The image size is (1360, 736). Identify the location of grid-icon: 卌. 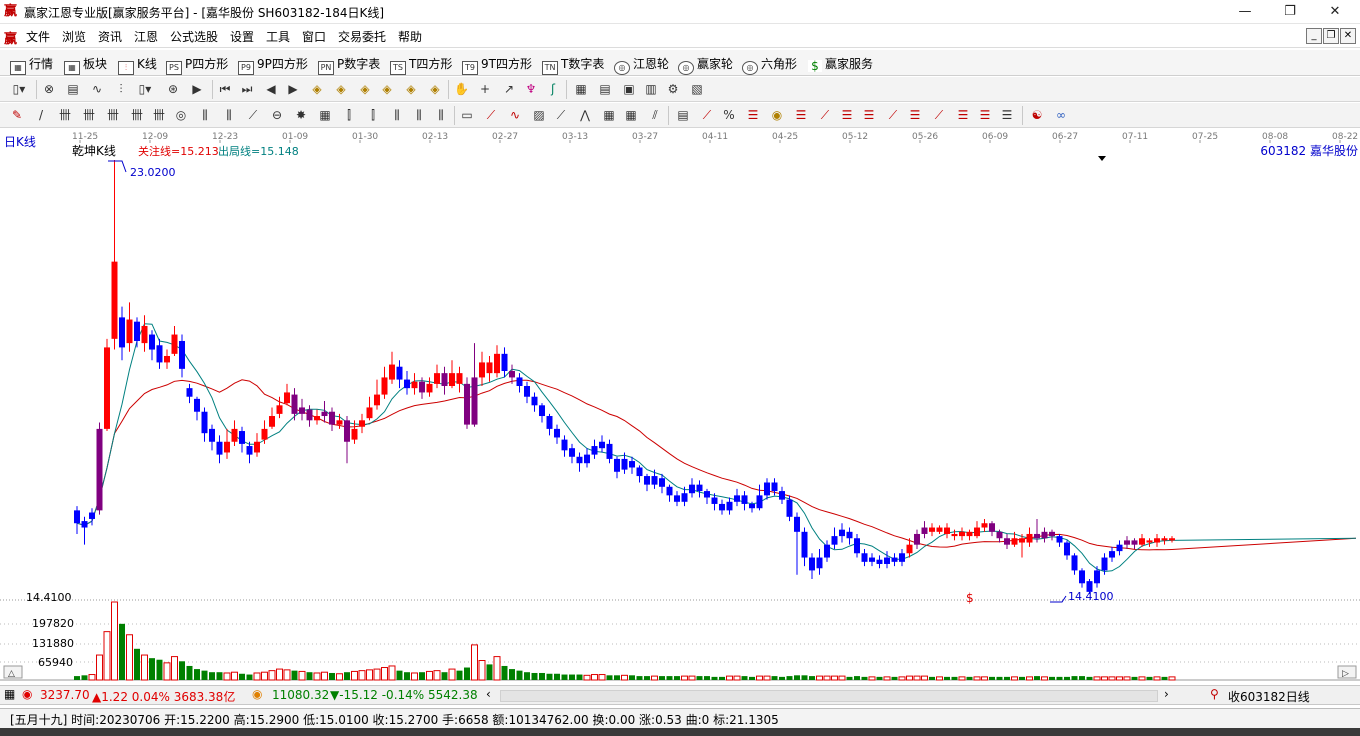
(65, 115).